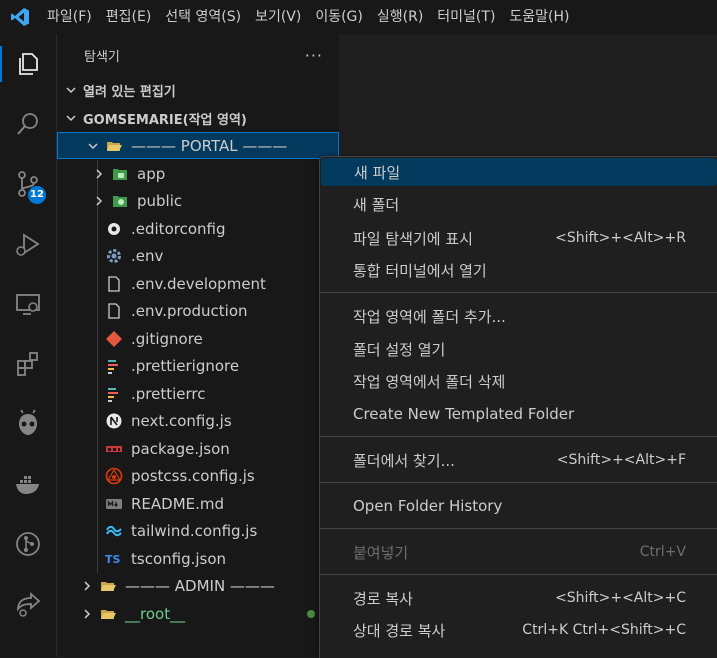 The image size is (717, 658). Describe the element at coordinates (311, 614) in the screenshot. I see `git-status-dot` at that location.